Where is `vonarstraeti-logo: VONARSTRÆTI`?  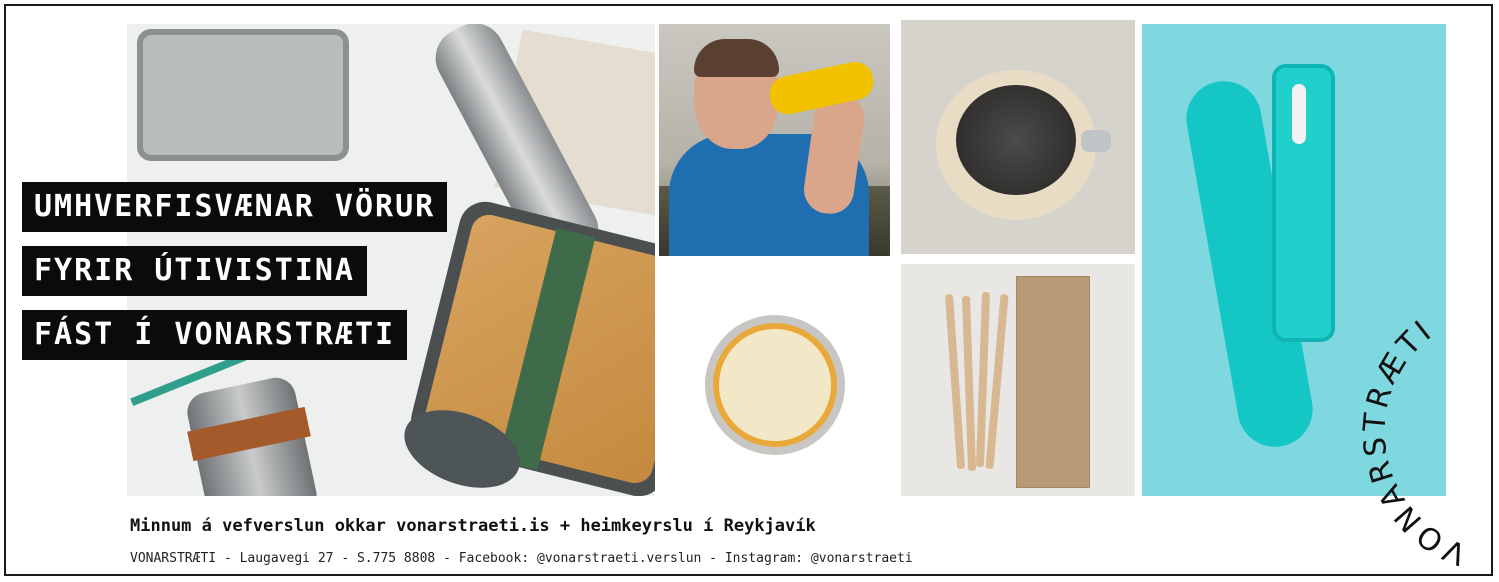
vonarstraeti-logo: VONARSTRÆTI is located at coordinates (1414, 439).